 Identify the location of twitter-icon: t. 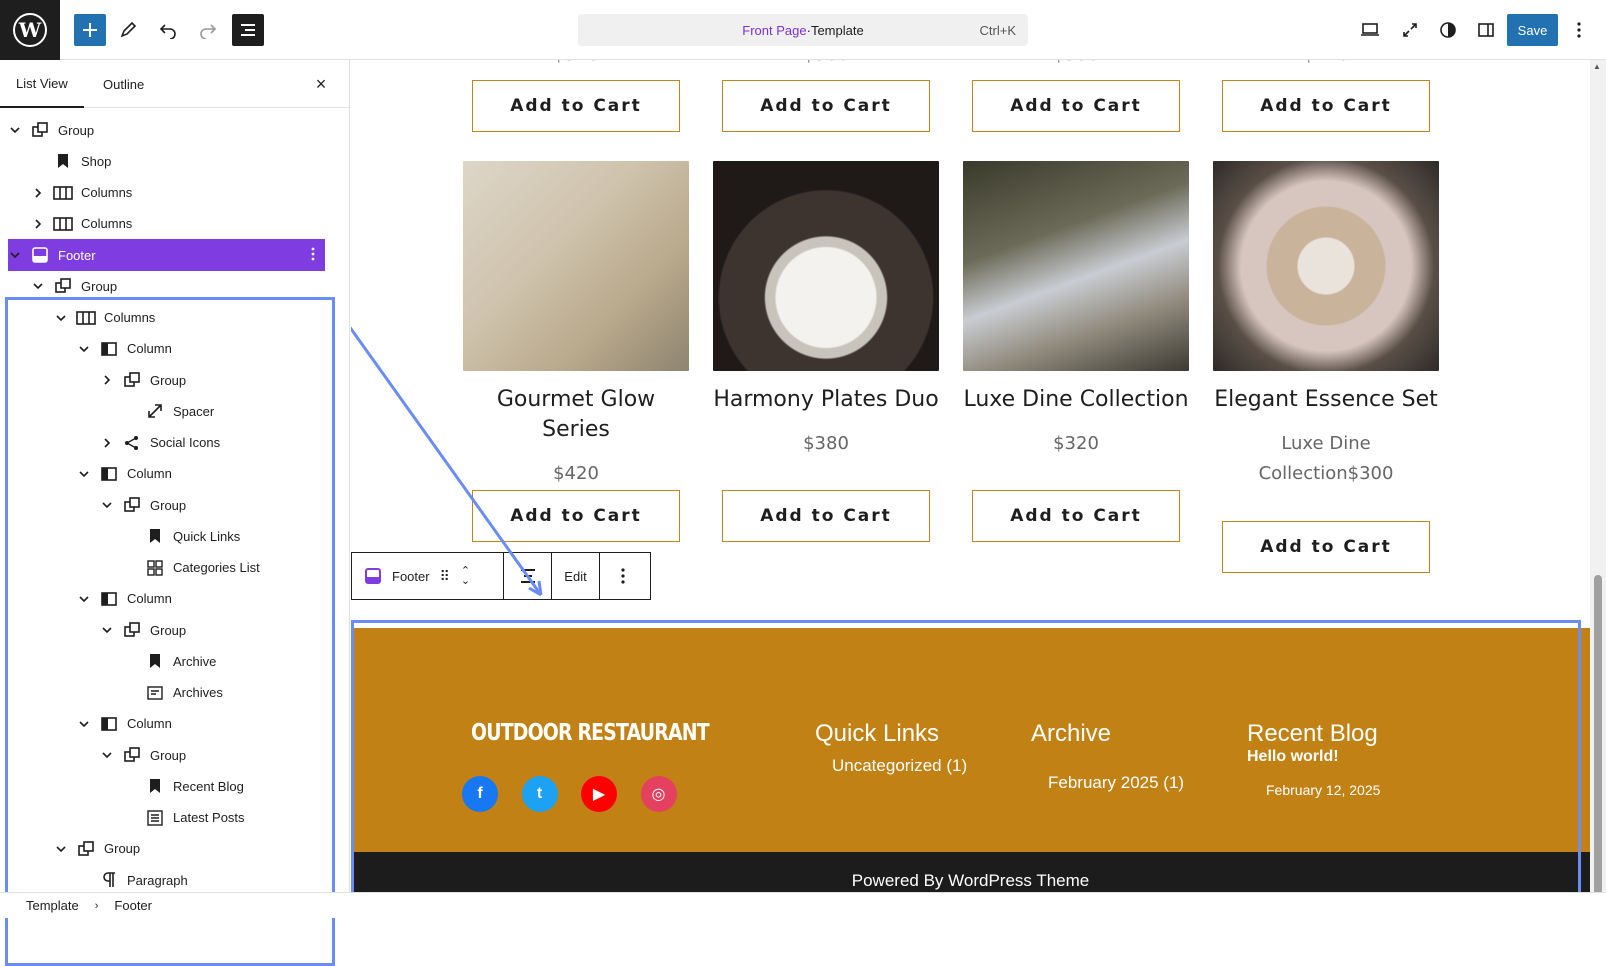
(539, 794).